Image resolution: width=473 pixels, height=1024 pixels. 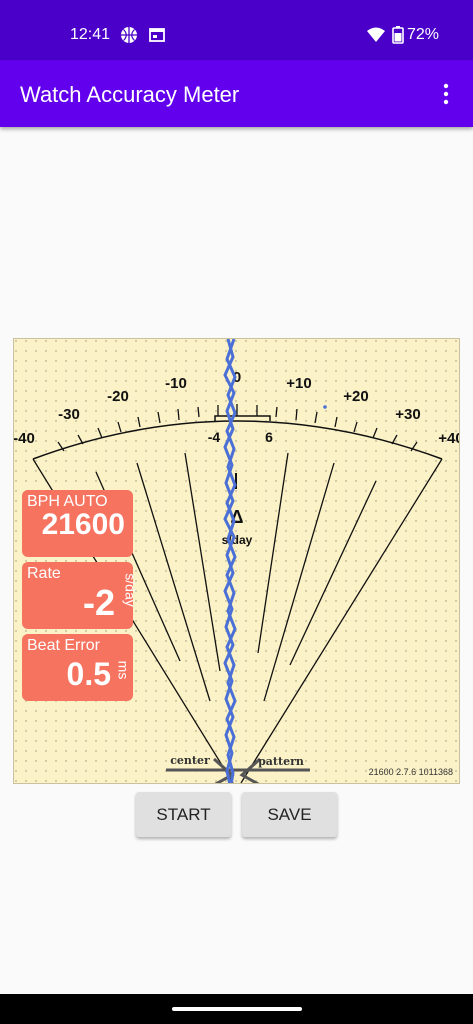 I want to click on scale-label-plus10: +10, so click(x=298, y=383).